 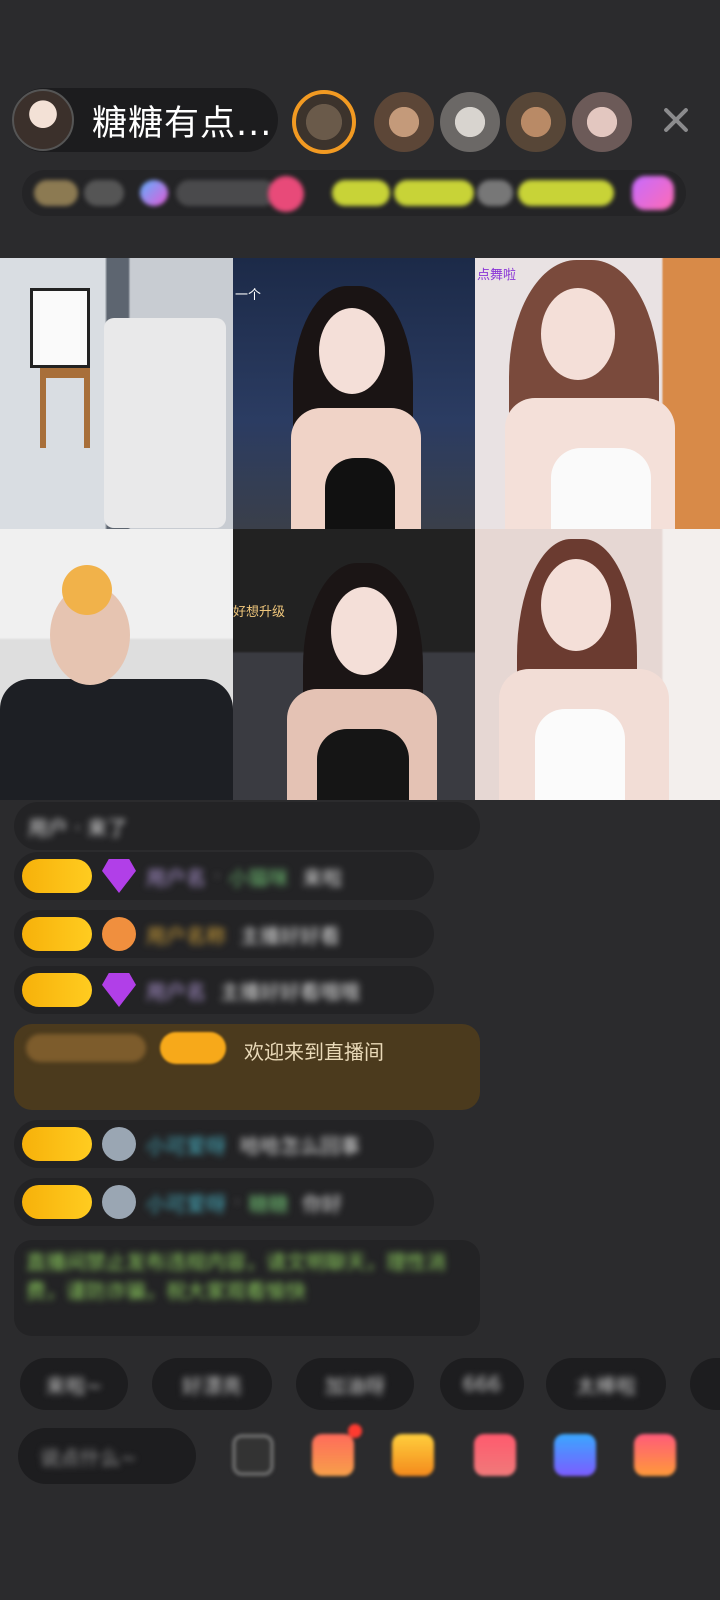 I want to click on chat-message: 小可爱呀 哈哈怎么回事, so click(x=224, y=1144).